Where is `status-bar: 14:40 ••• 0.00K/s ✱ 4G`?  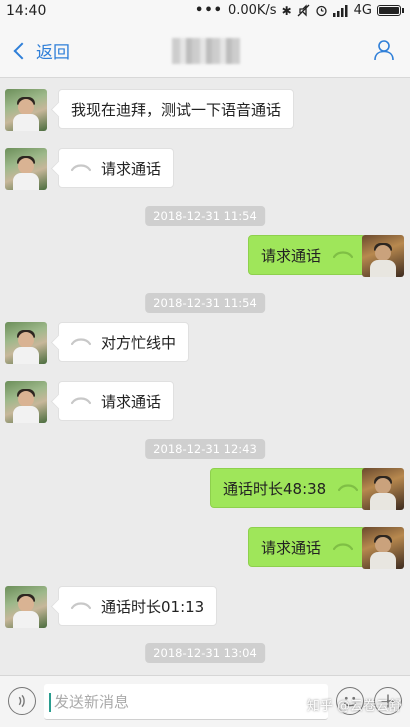 status-bar: 14:40 ••• 0.00K/s ✱ 4G is located at coordinates (205, 12).